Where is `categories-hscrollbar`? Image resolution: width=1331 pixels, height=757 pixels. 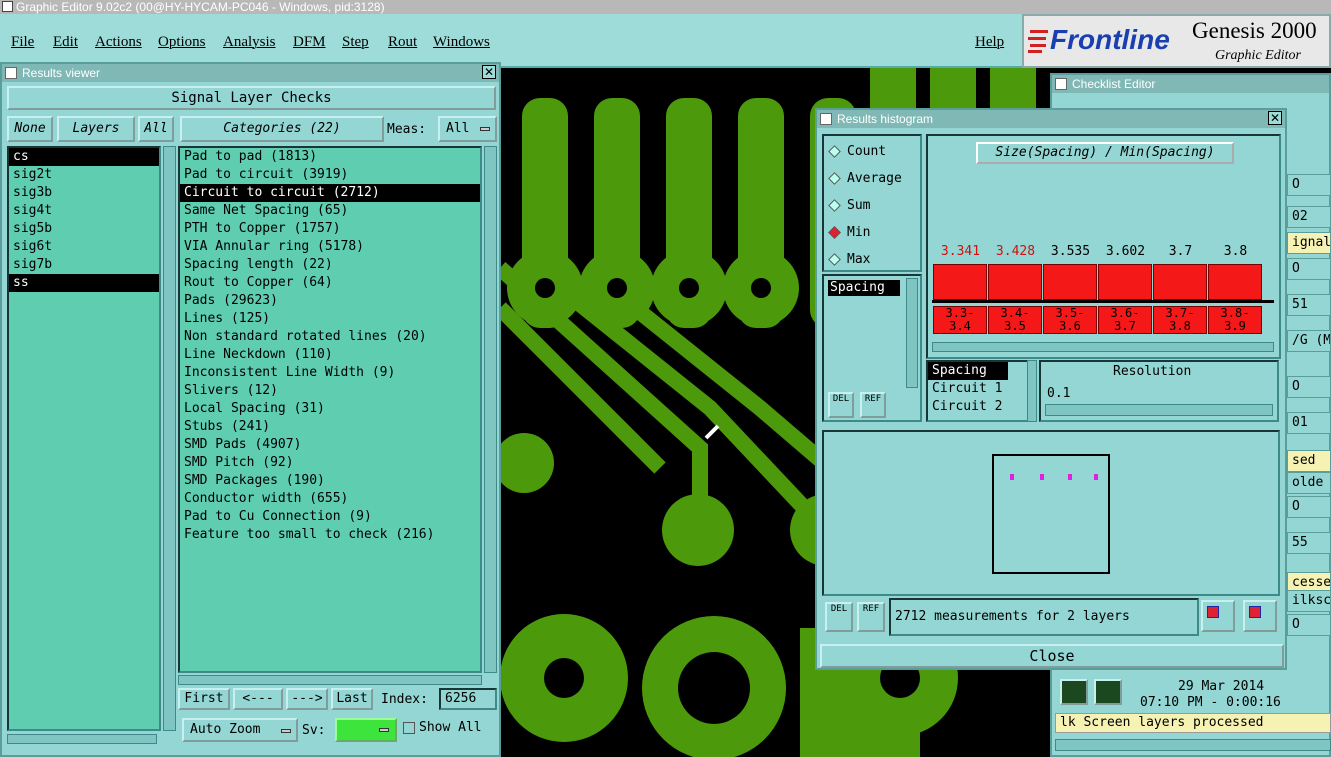 categories-hscrollbar is located at coordinates (330, 680).